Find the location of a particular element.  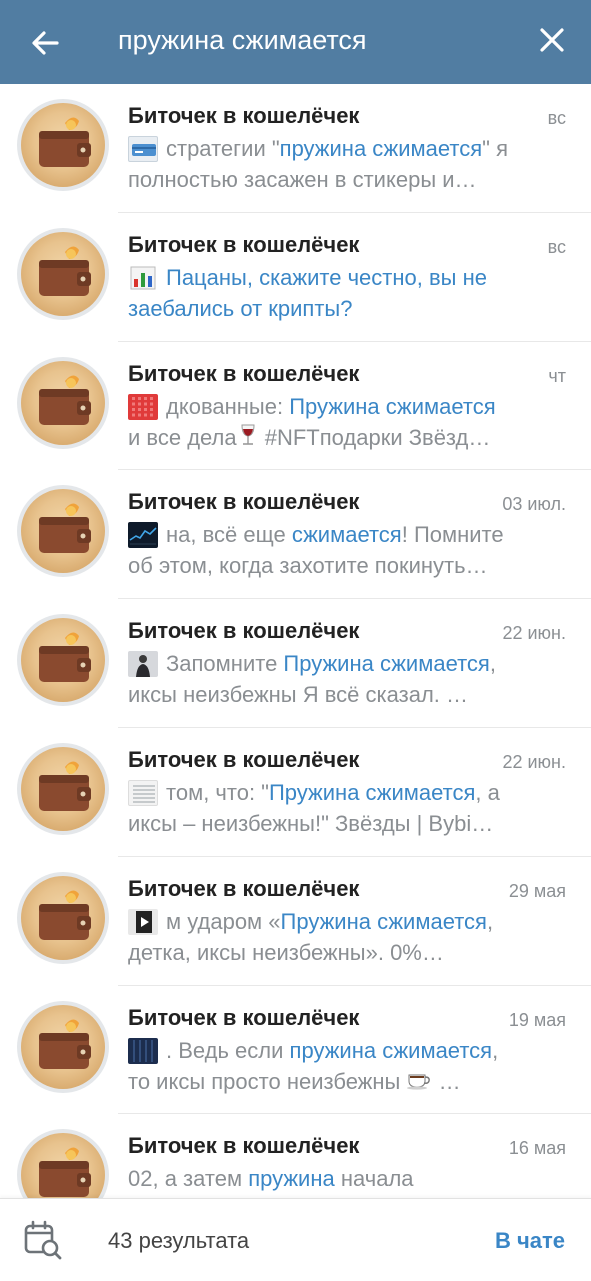

calendar-search-button is located at coordinates (43, 1240).